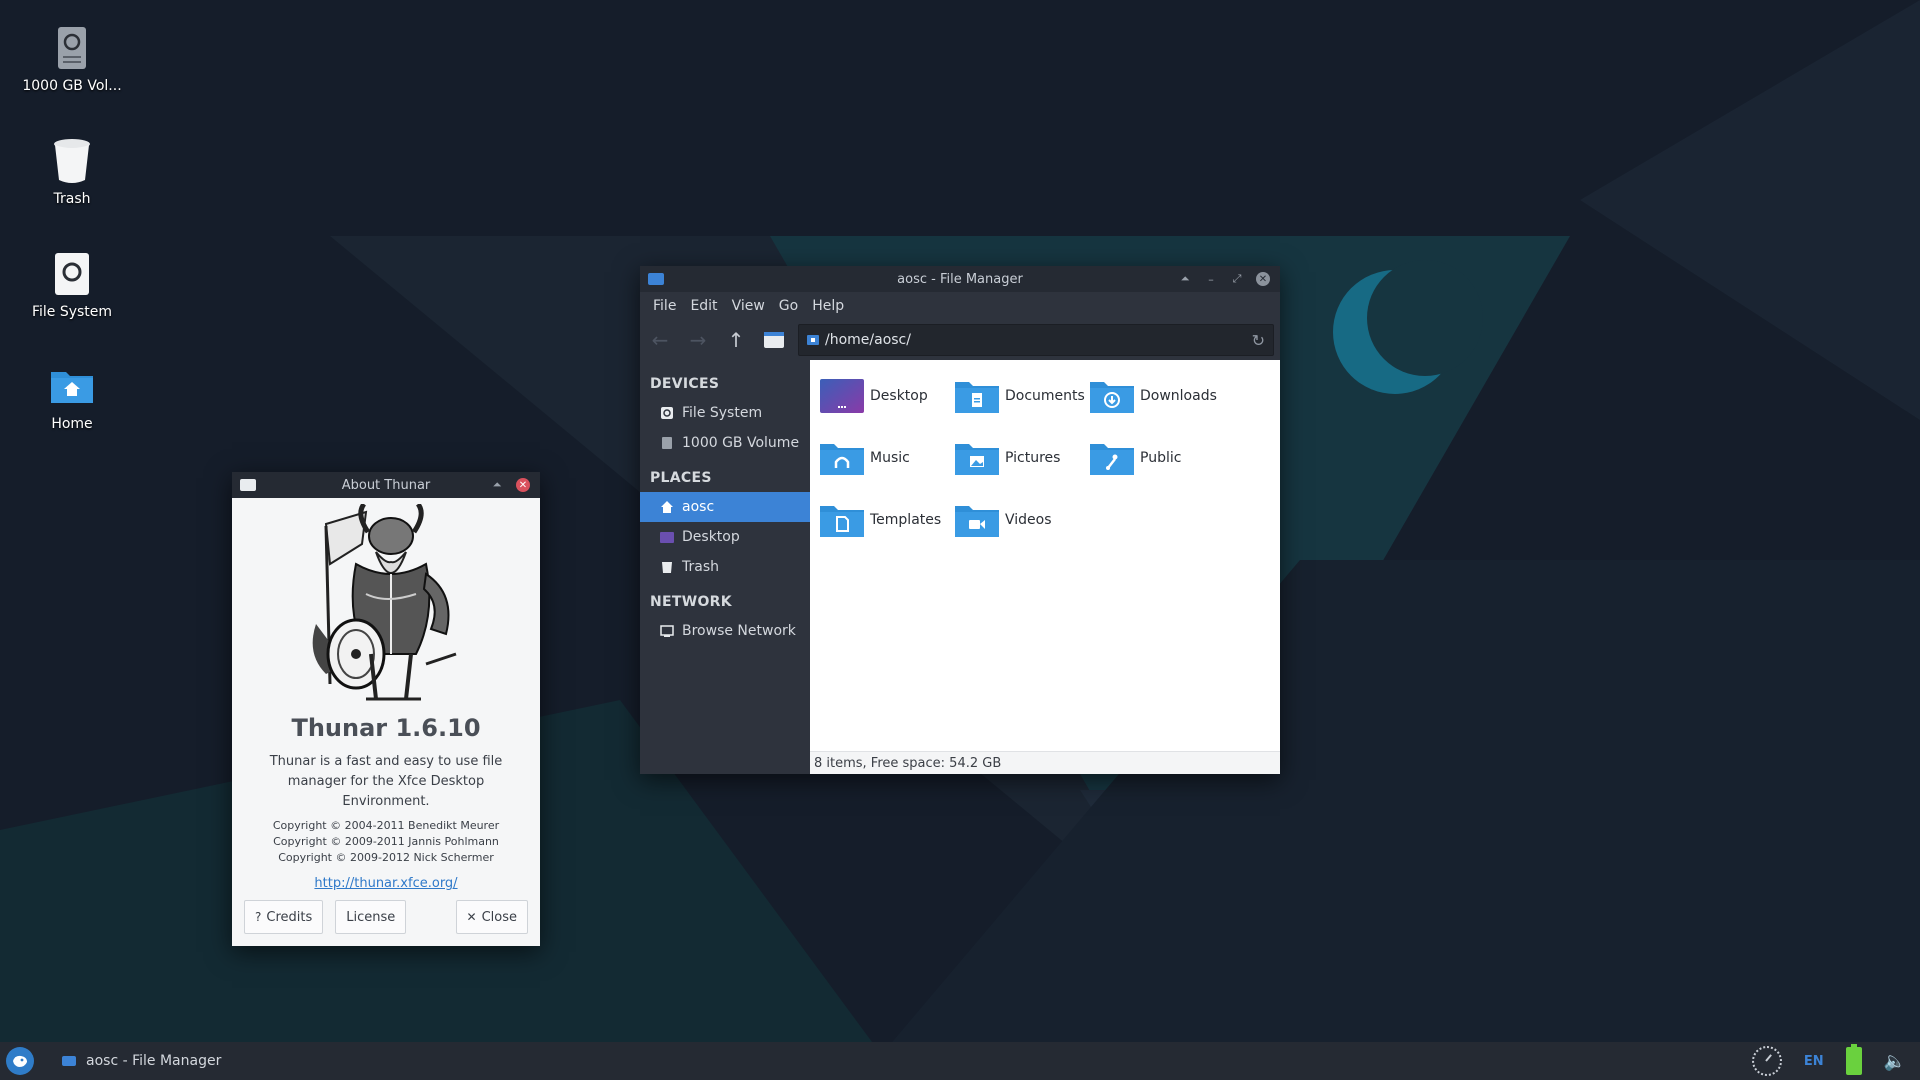 The width and height of the screenshot is (1920, 1080). Describe the element at coordinates (1211, 279) in the screenshot. I see `minimize-button: –` at that location.